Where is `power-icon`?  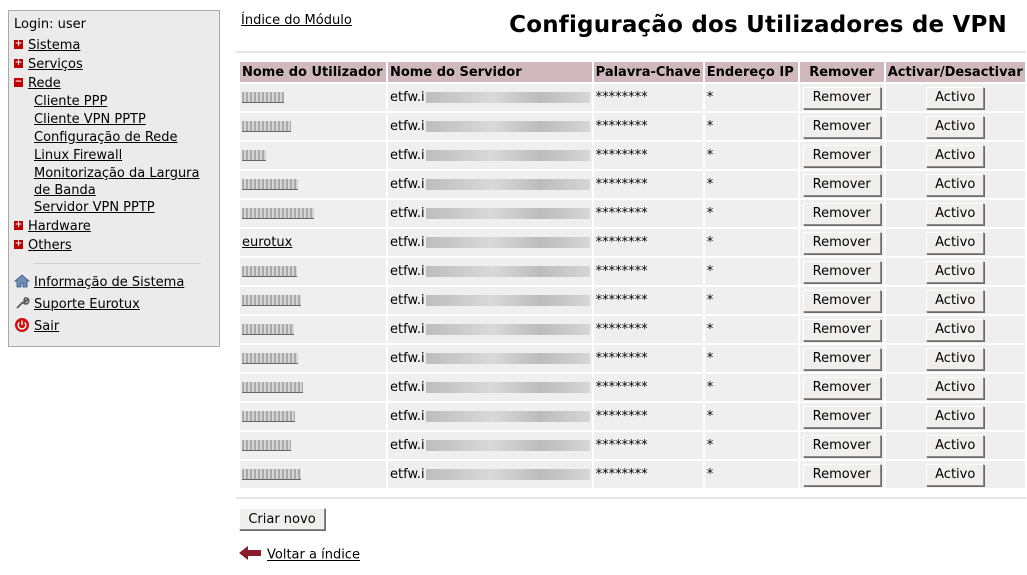
power-icon is located at coordinates (22, 325).